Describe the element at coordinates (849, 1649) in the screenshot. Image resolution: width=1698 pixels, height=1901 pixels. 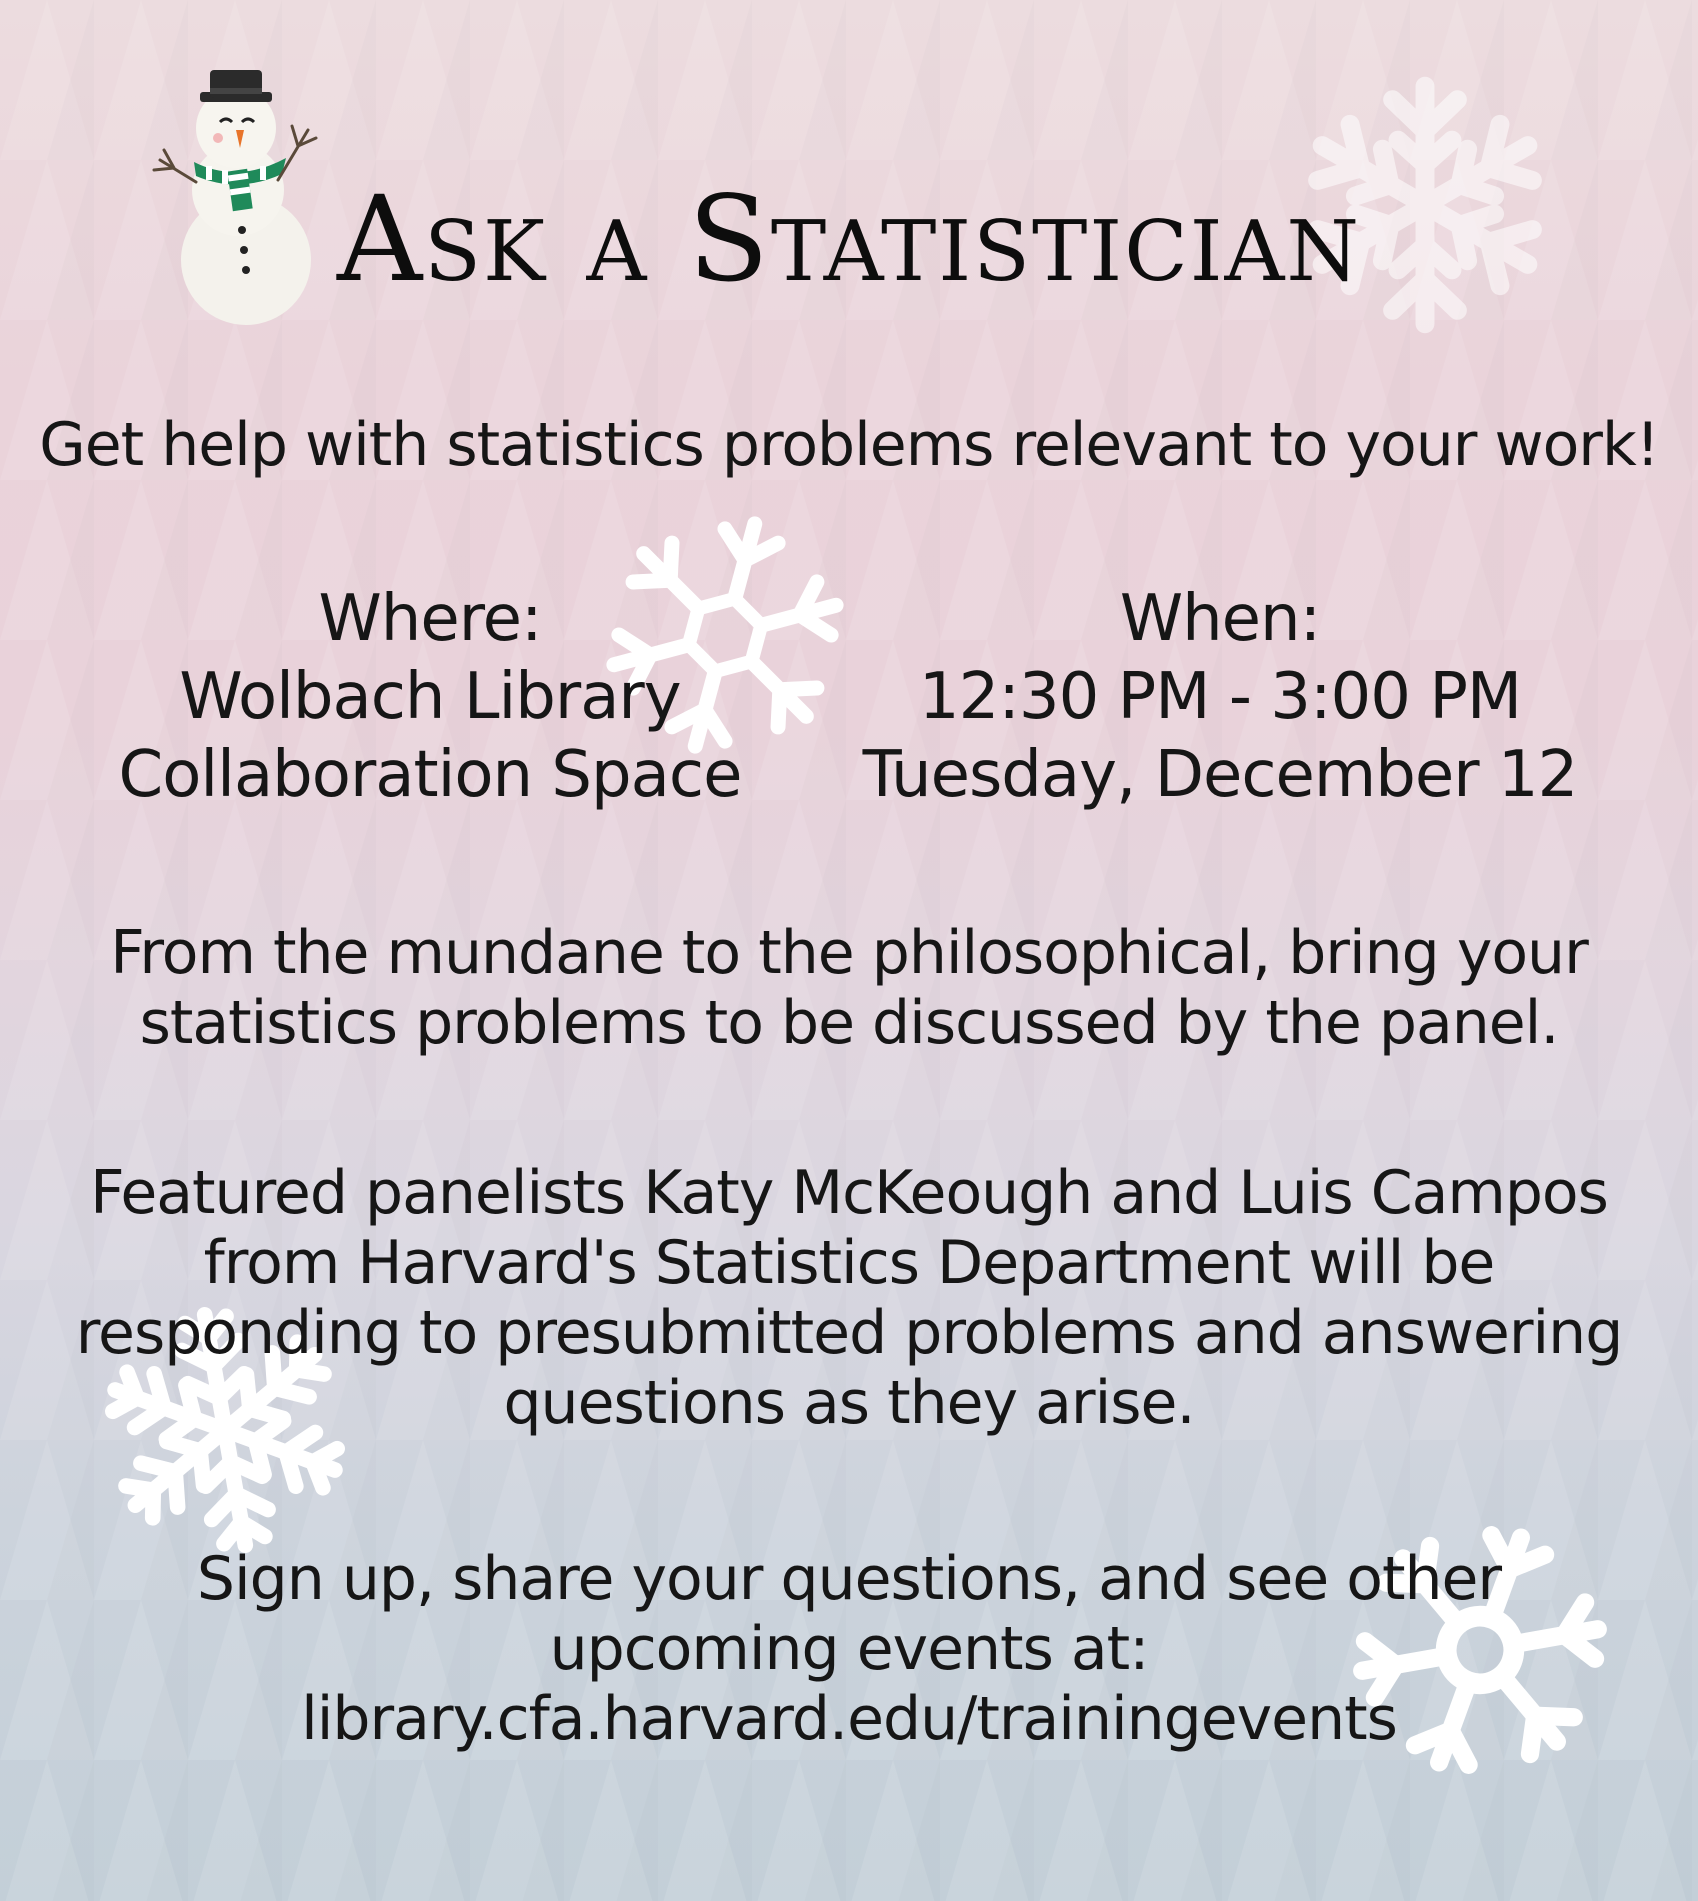
I see `signup-line: upcoming events at:` at that location.